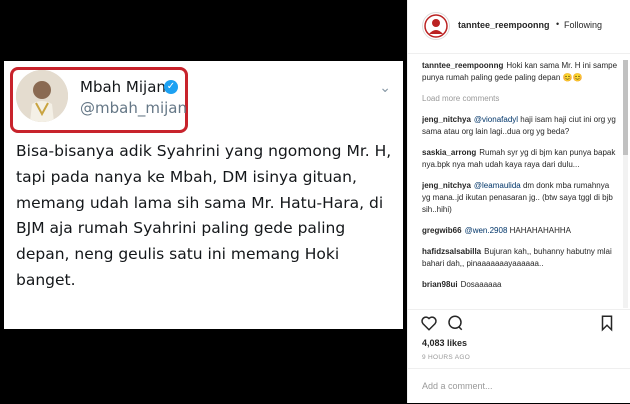 This screenshot has width=630, height=404. I want to click on post-header: tanntee_reempoonng • Following, so click(519, 27).